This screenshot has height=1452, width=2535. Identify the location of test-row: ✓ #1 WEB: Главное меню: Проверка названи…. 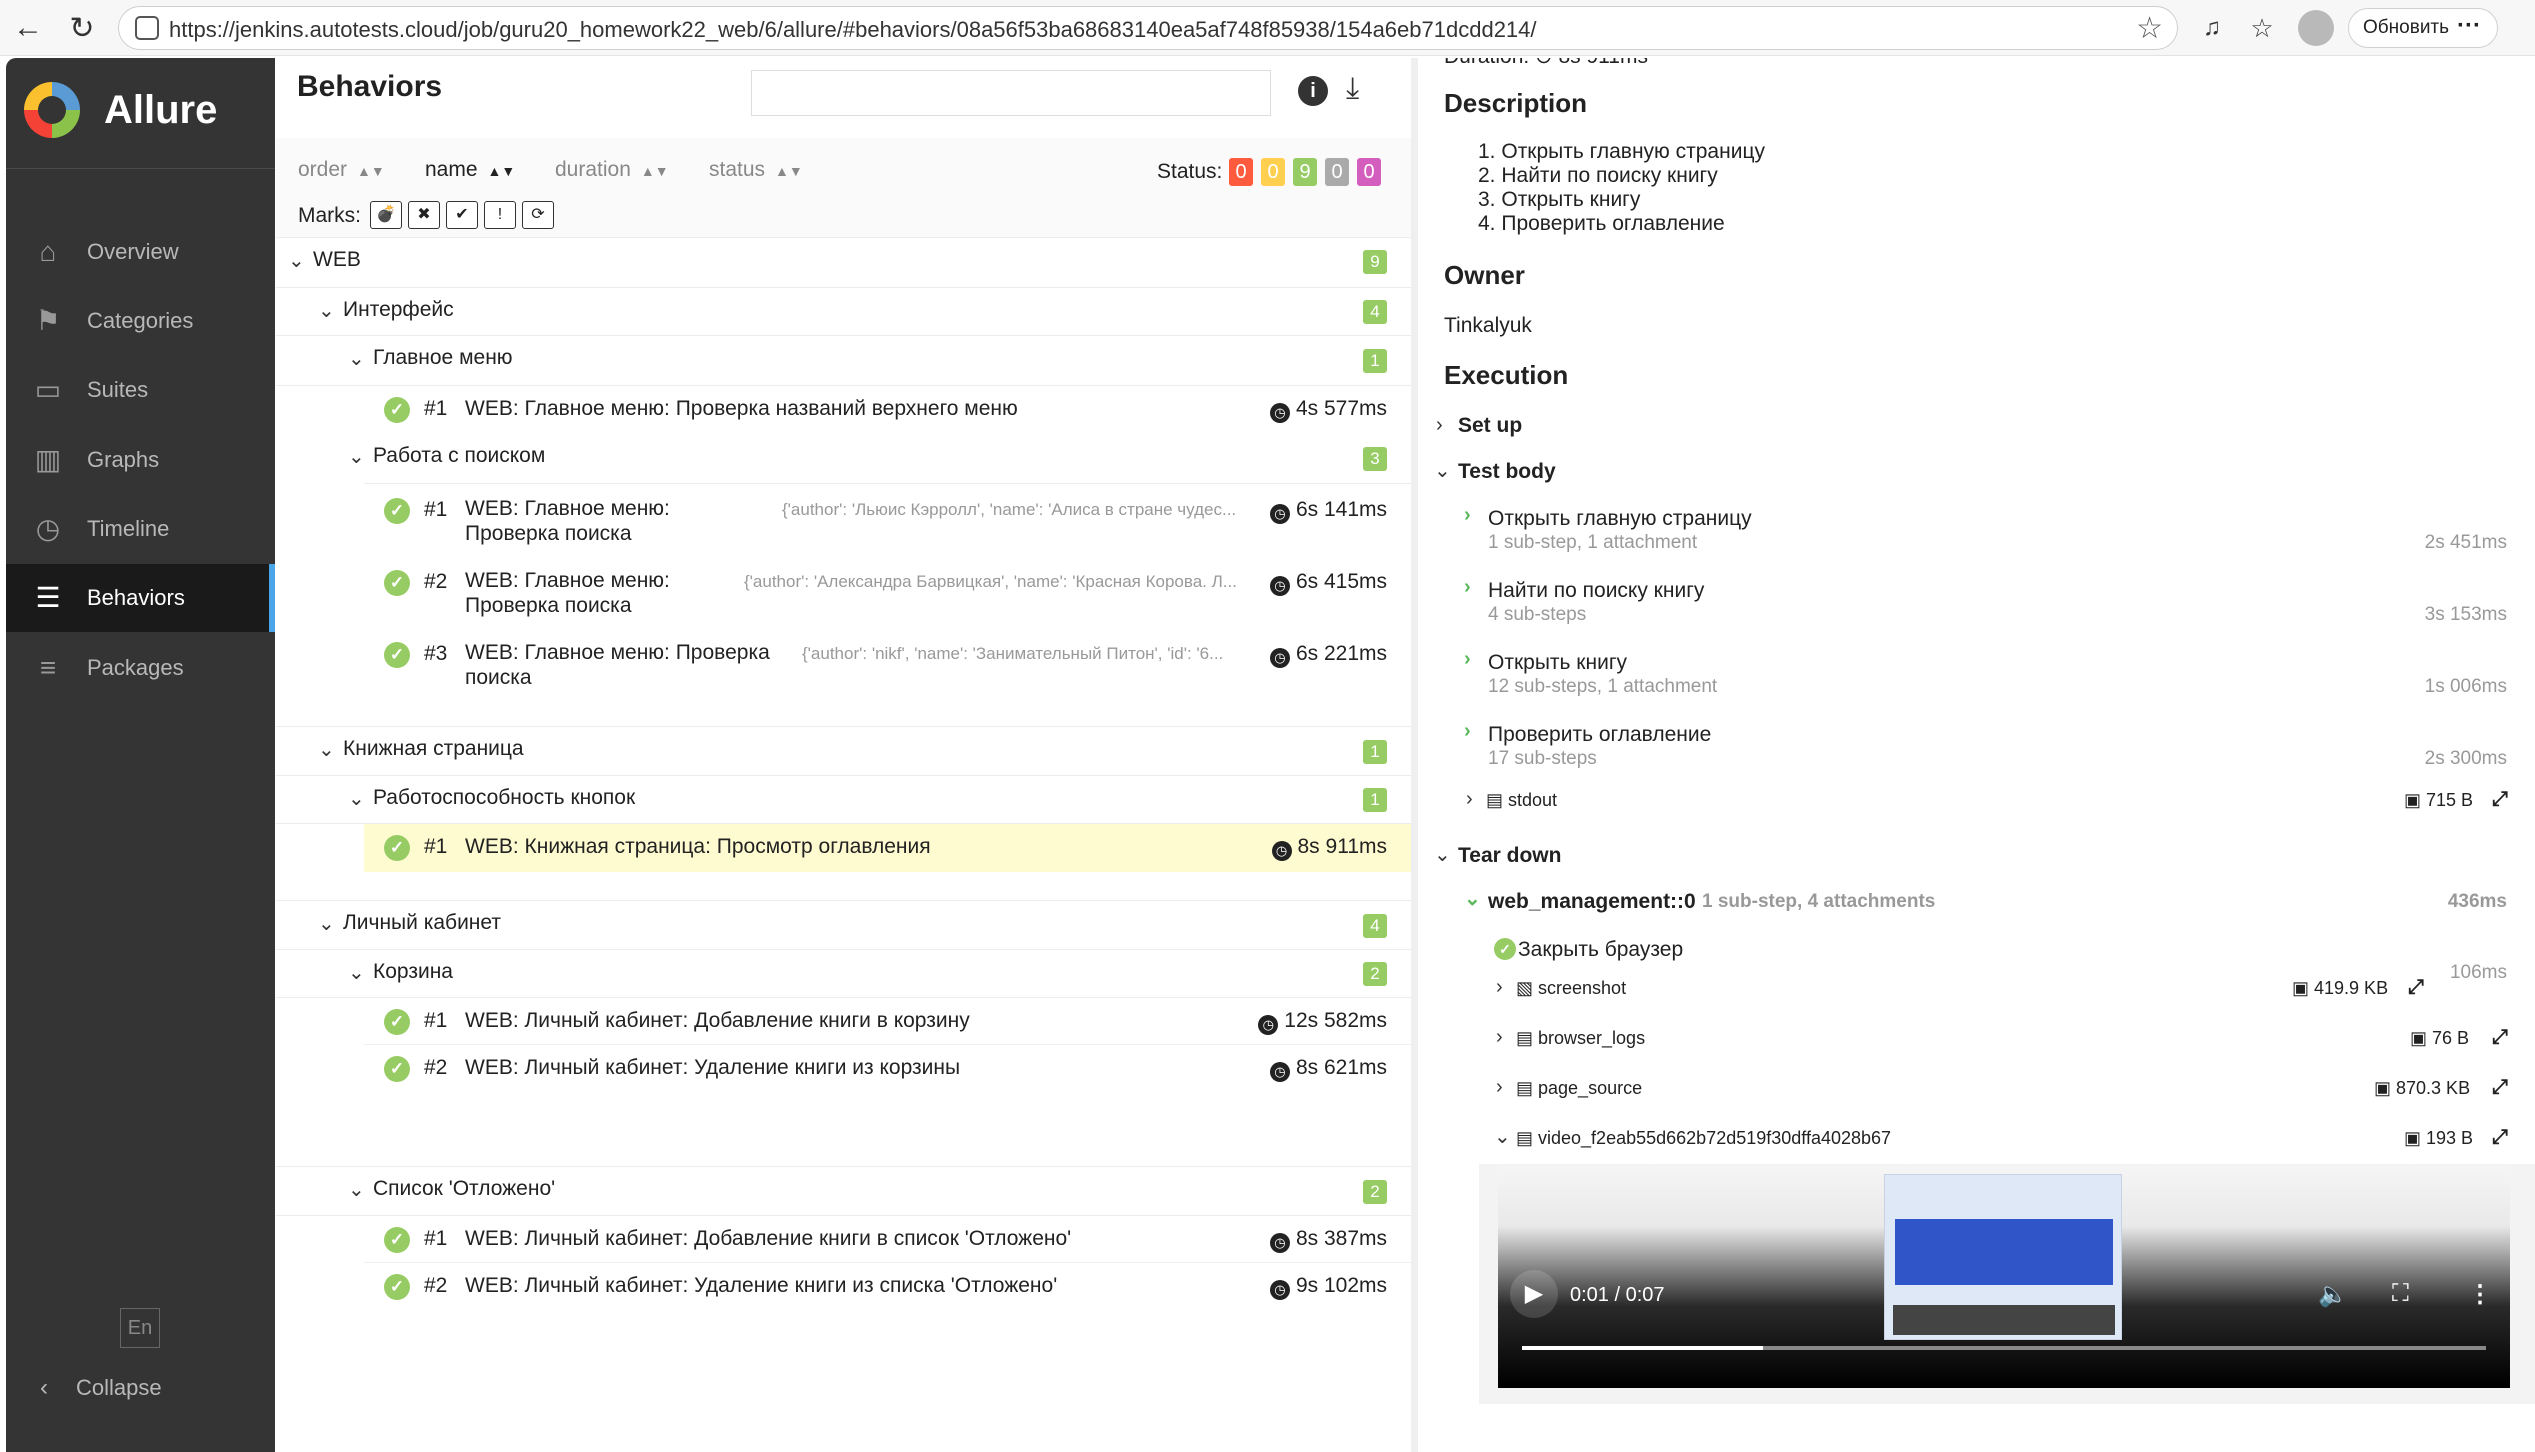
(887, 410).